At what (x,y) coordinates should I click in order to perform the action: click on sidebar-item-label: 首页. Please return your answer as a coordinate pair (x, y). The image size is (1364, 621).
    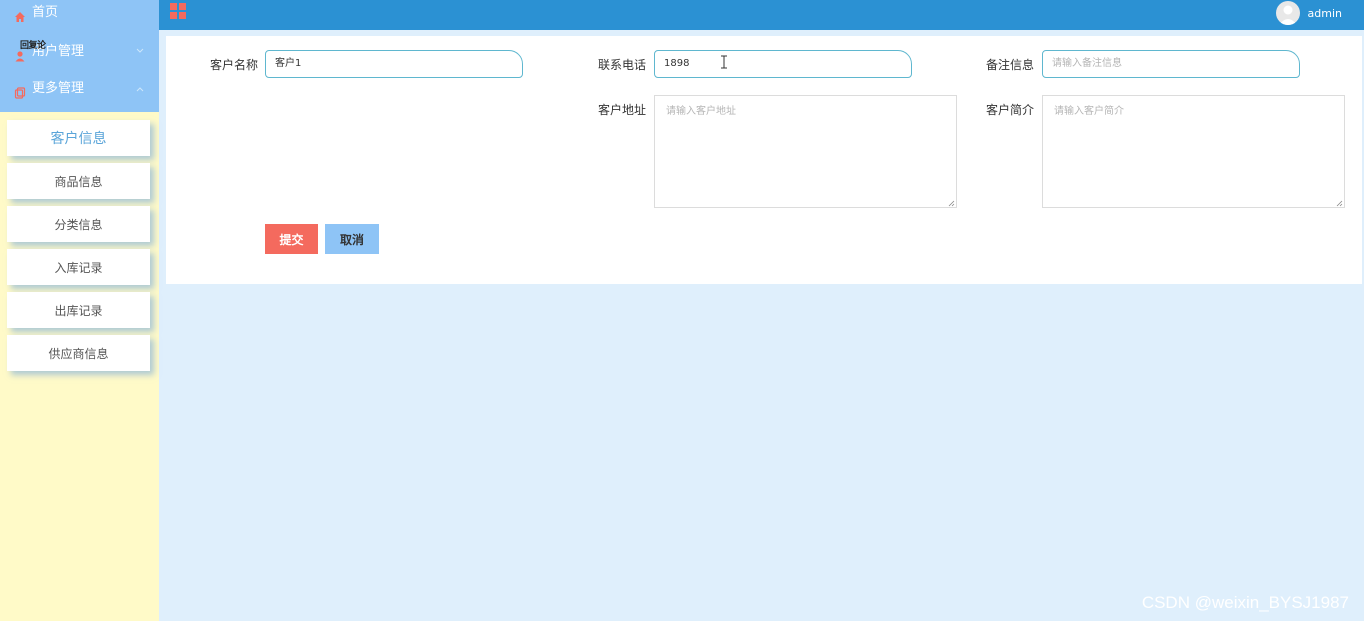
    Looking at the image, I should click on (45, 12).